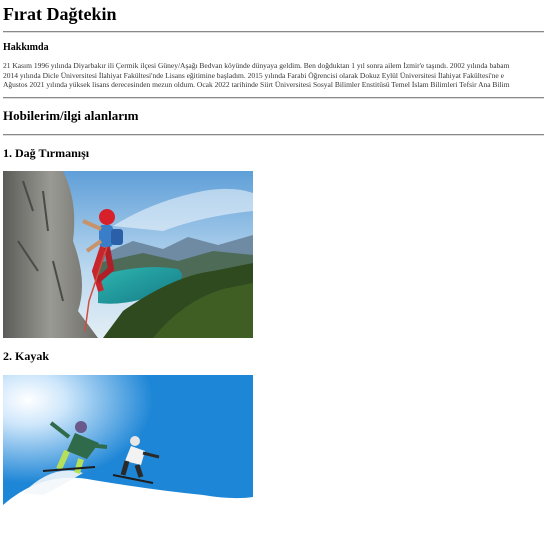  I want to click on hobby-title-climbing: 1. Dağ Tırmanışı, so click(46, 153).